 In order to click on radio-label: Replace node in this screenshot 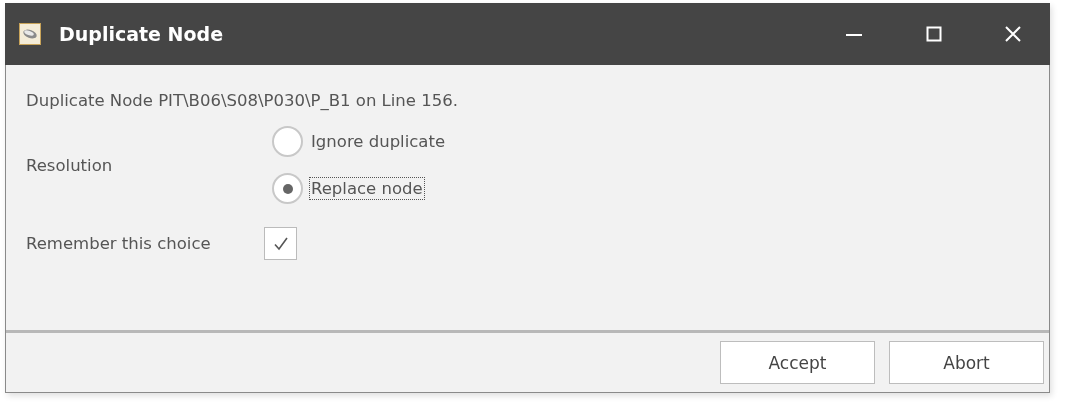, I will do `click(367, 188)`.